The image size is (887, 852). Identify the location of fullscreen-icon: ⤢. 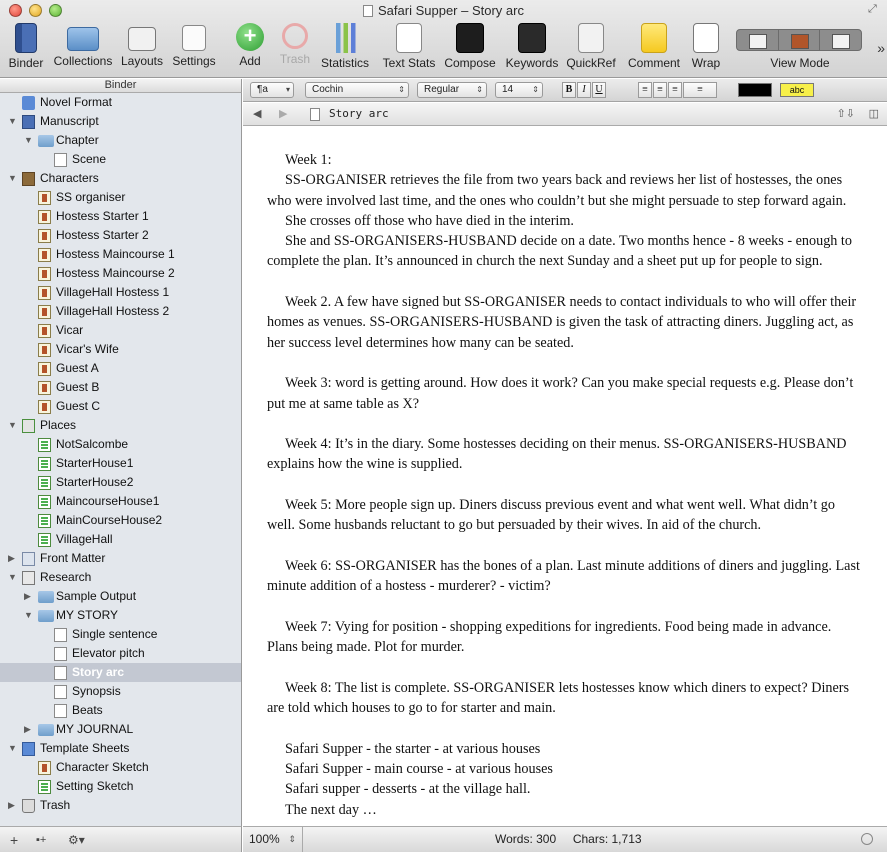
(874, 9).